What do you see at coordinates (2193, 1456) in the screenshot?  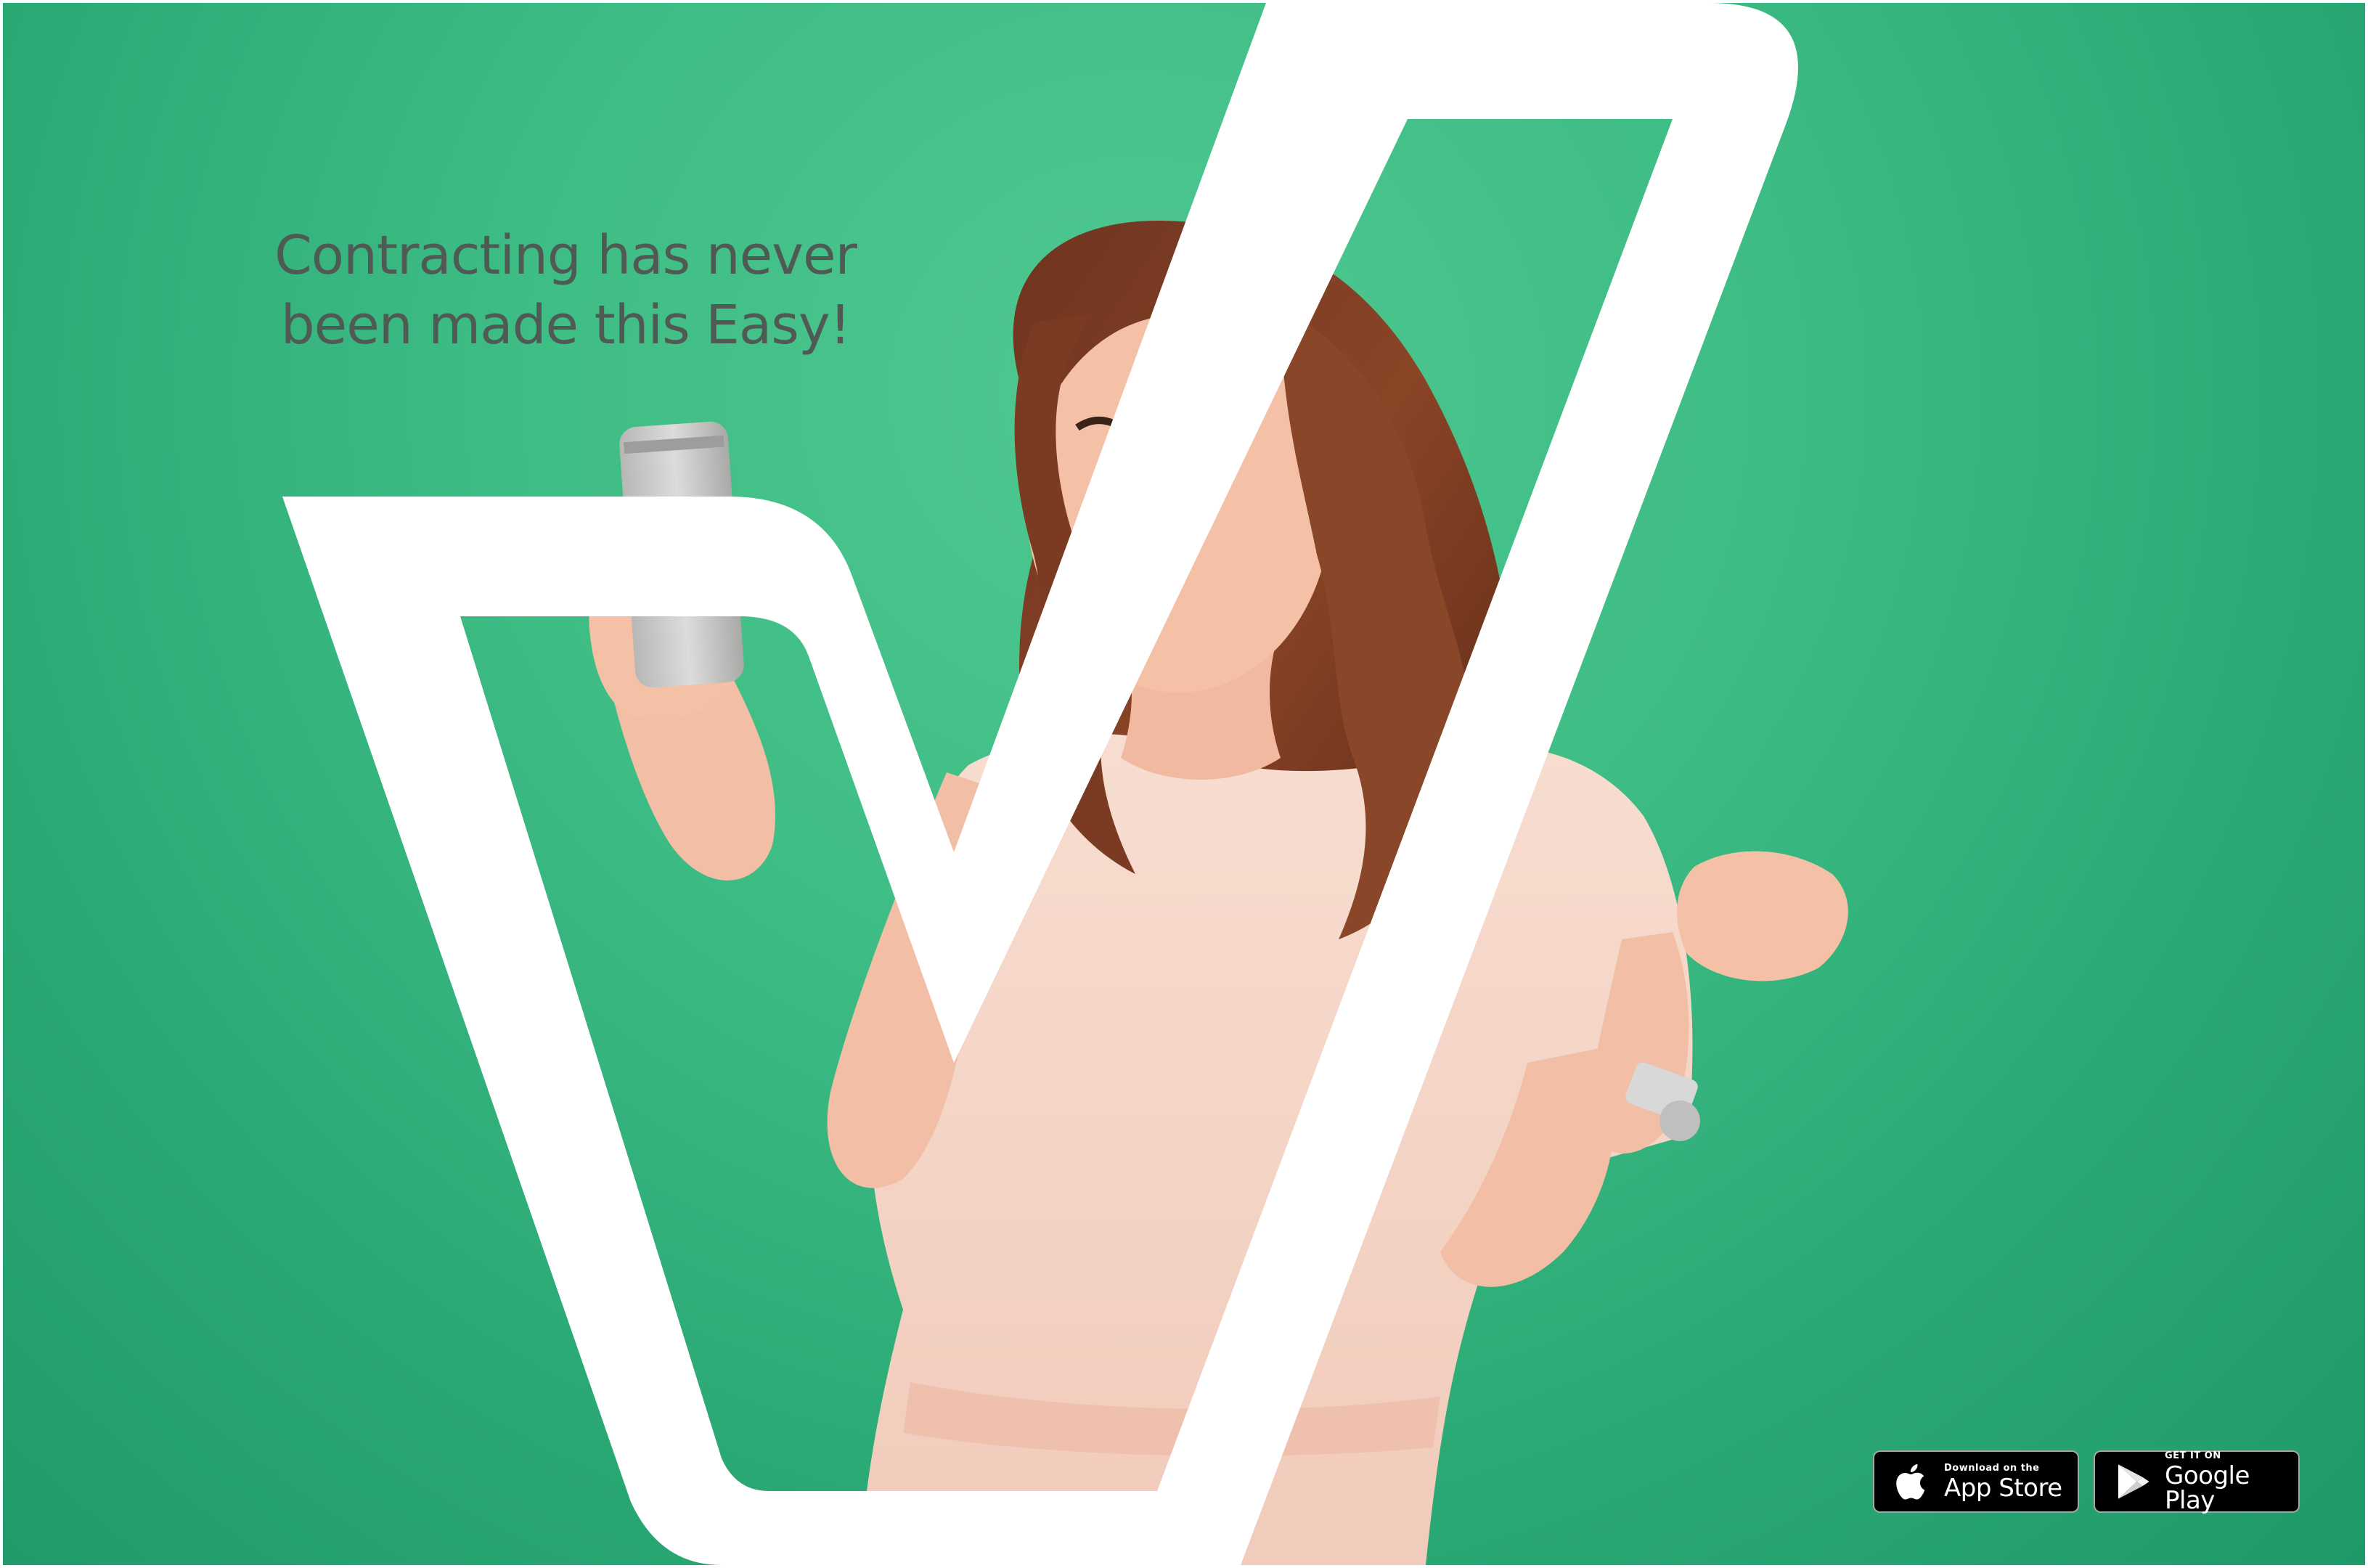 I see `google-play-small-label: GET IT ON` at bounding box center [2193, 1456].